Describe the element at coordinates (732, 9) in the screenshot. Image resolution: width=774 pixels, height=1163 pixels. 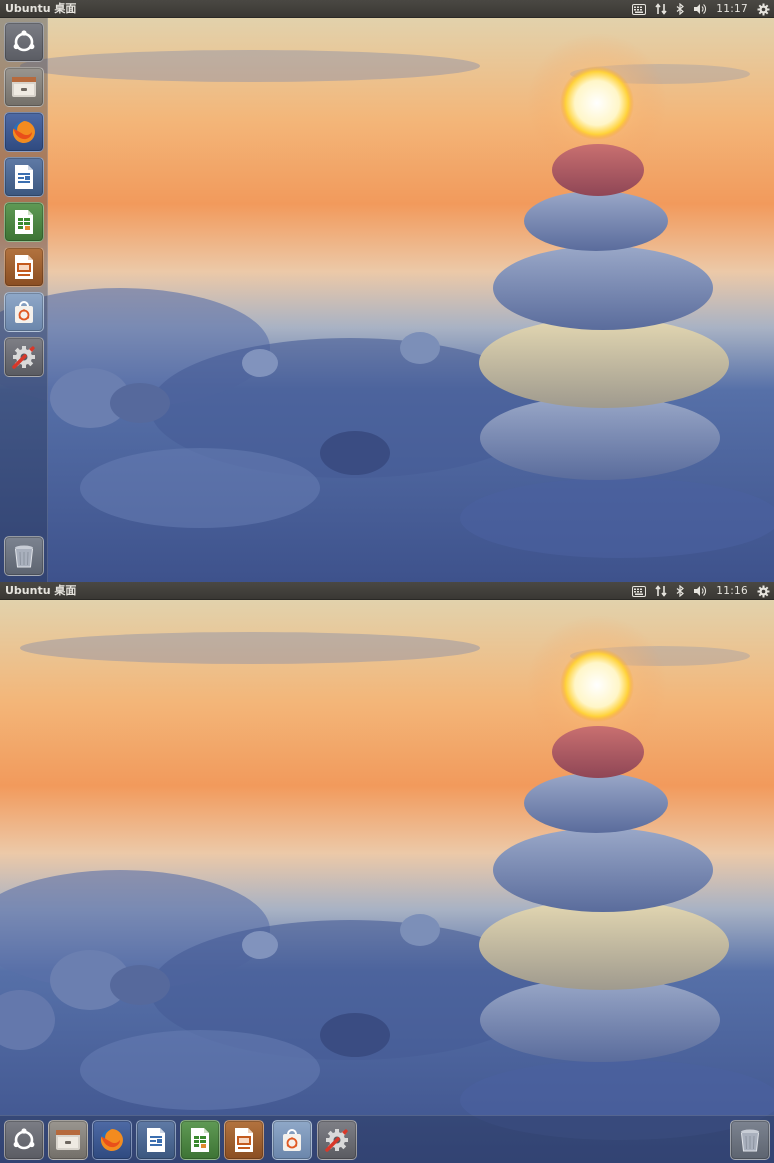
I see `clock: 11:17` at that location.